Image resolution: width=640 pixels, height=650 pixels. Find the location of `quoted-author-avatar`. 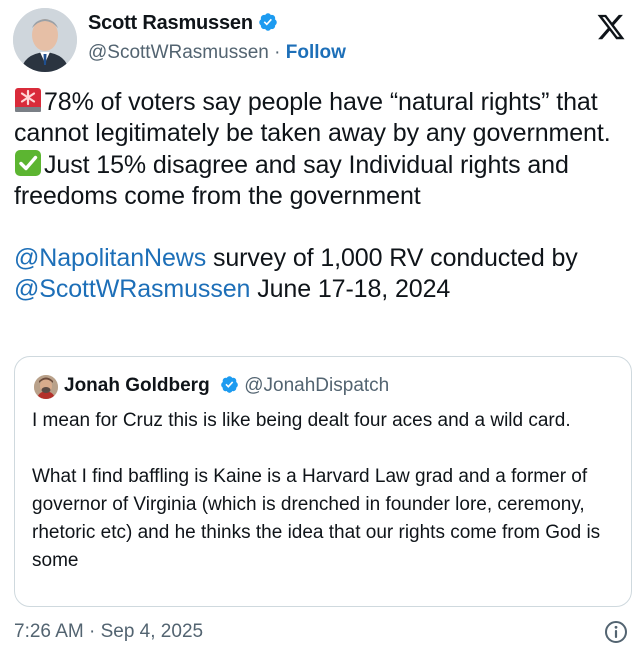

quoted-author-avatar is located at coordinates (46, 387).